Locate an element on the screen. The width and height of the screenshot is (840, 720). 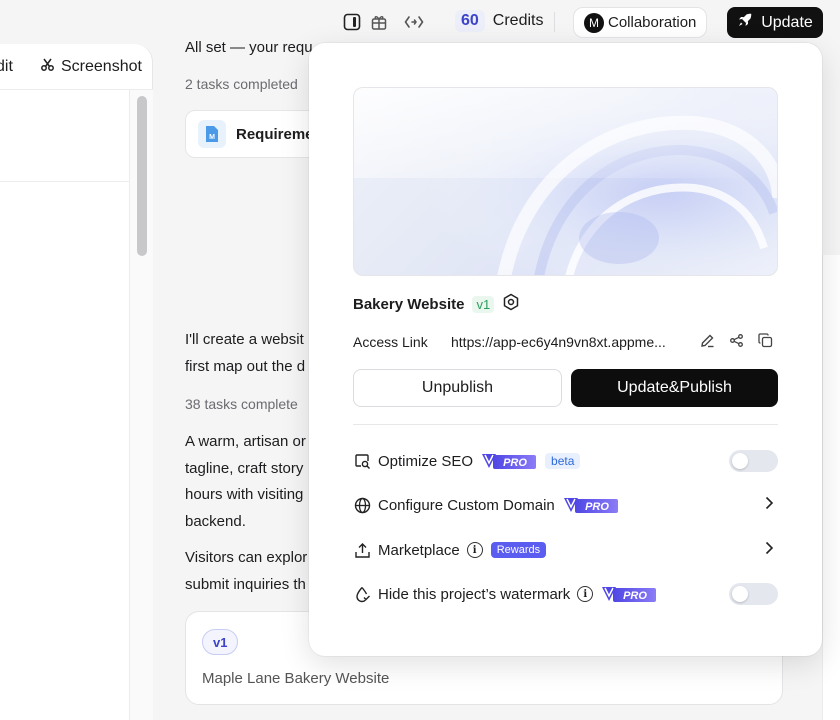
update-label: Update is located at coordinates (787, 22).